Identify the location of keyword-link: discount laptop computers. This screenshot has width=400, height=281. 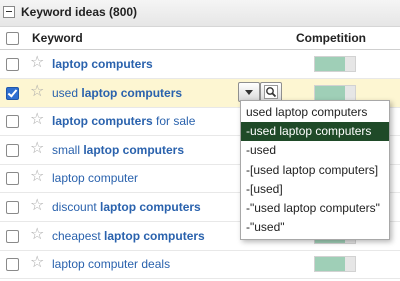
(126, 207).